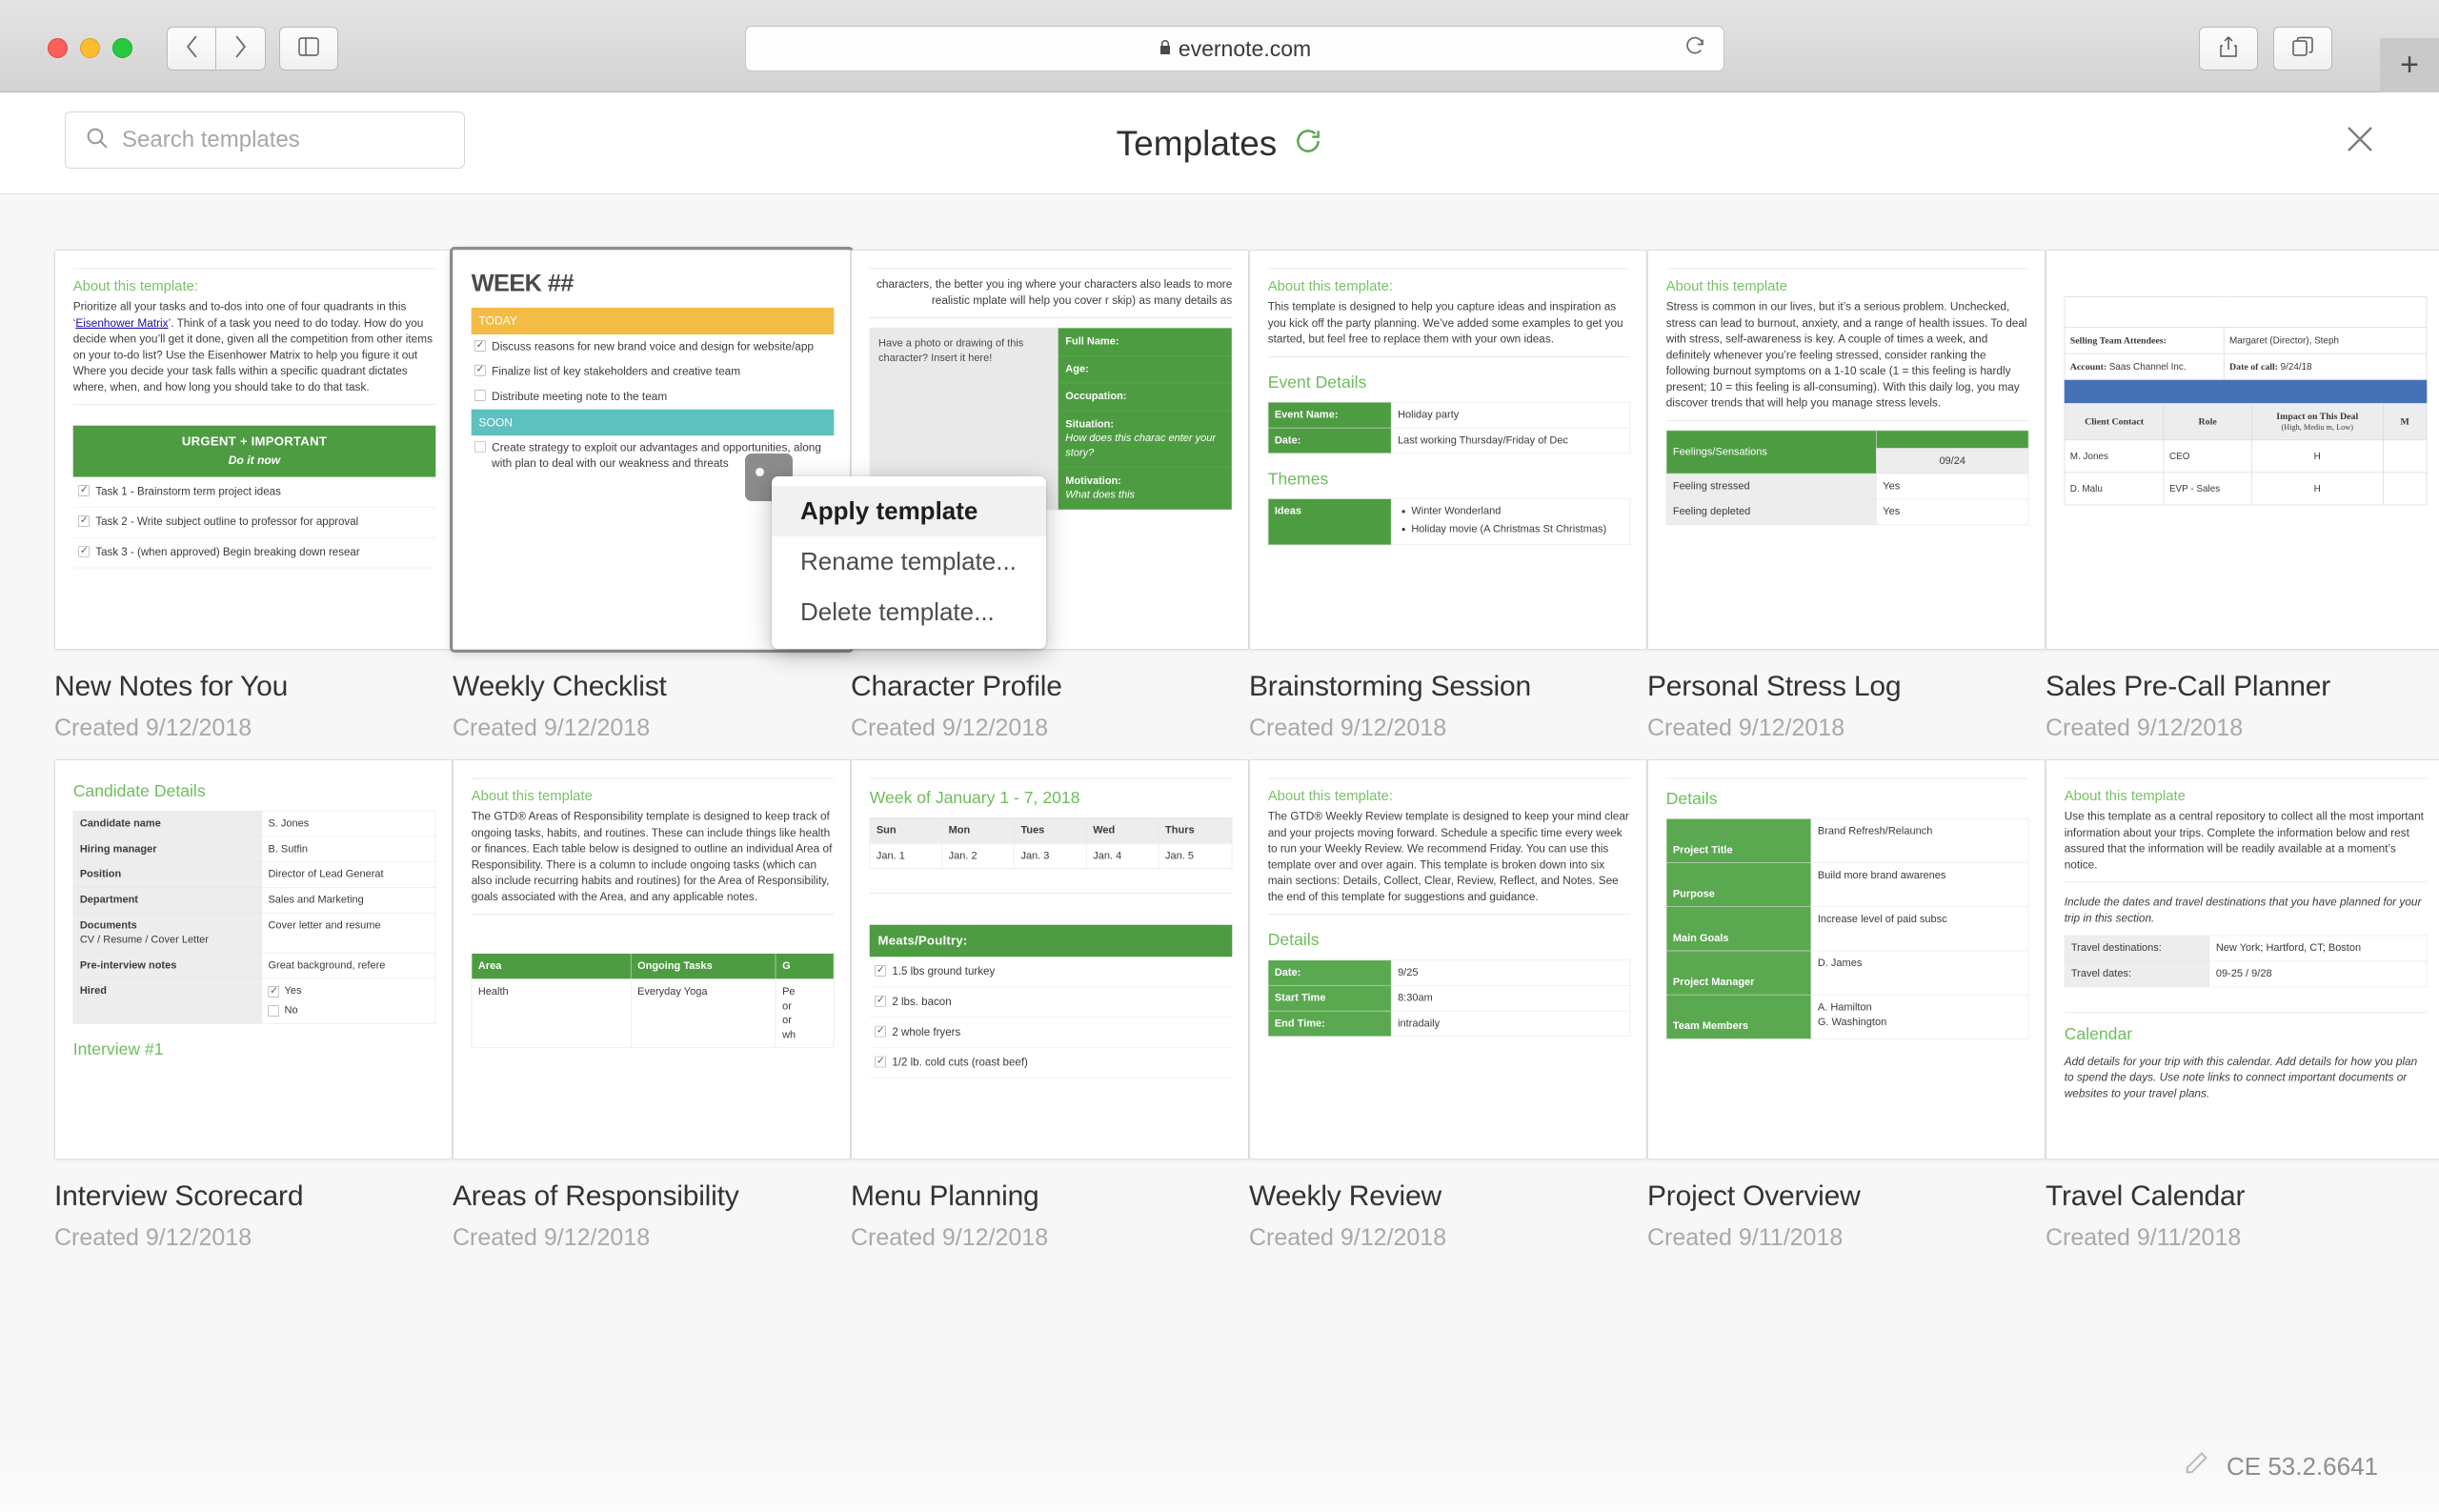 The width and height of the screenshot is (2439, 1512). I want to click on task-row: Task 1 - Brainstorm term project ideas, so click(254, 492).